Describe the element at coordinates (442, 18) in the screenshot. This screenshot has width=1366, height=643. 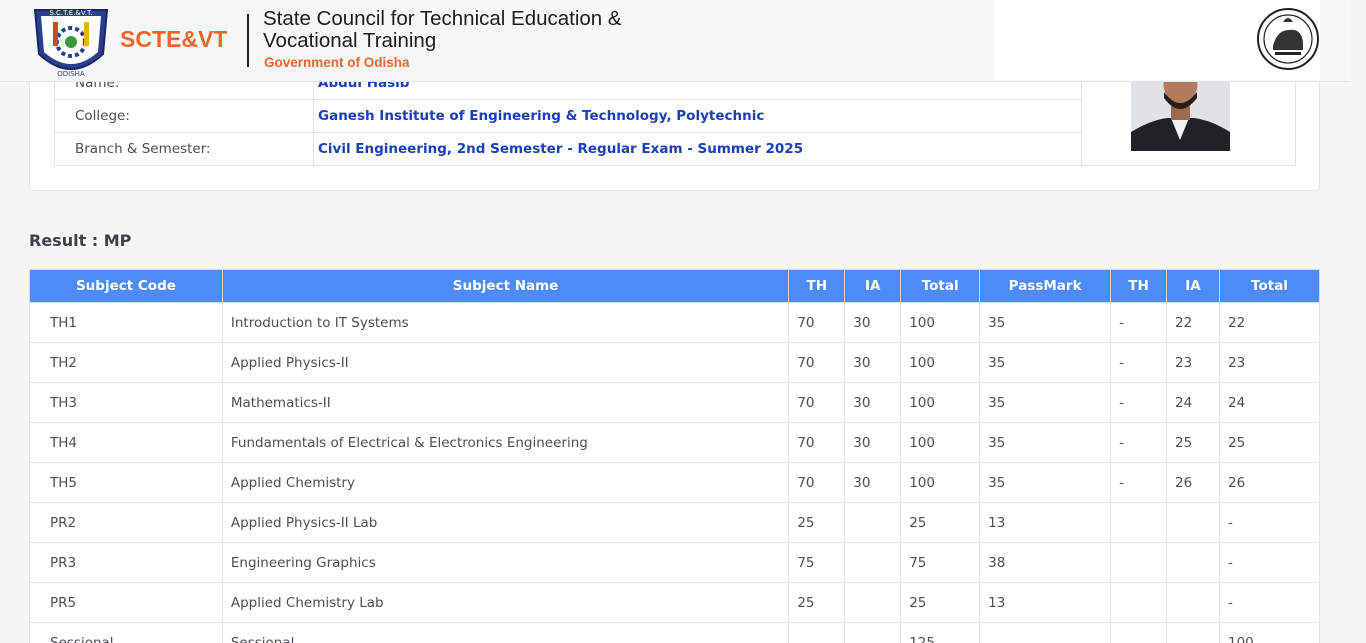
I see `brand-full-line-1: State Council for Technical Education &` at that location.